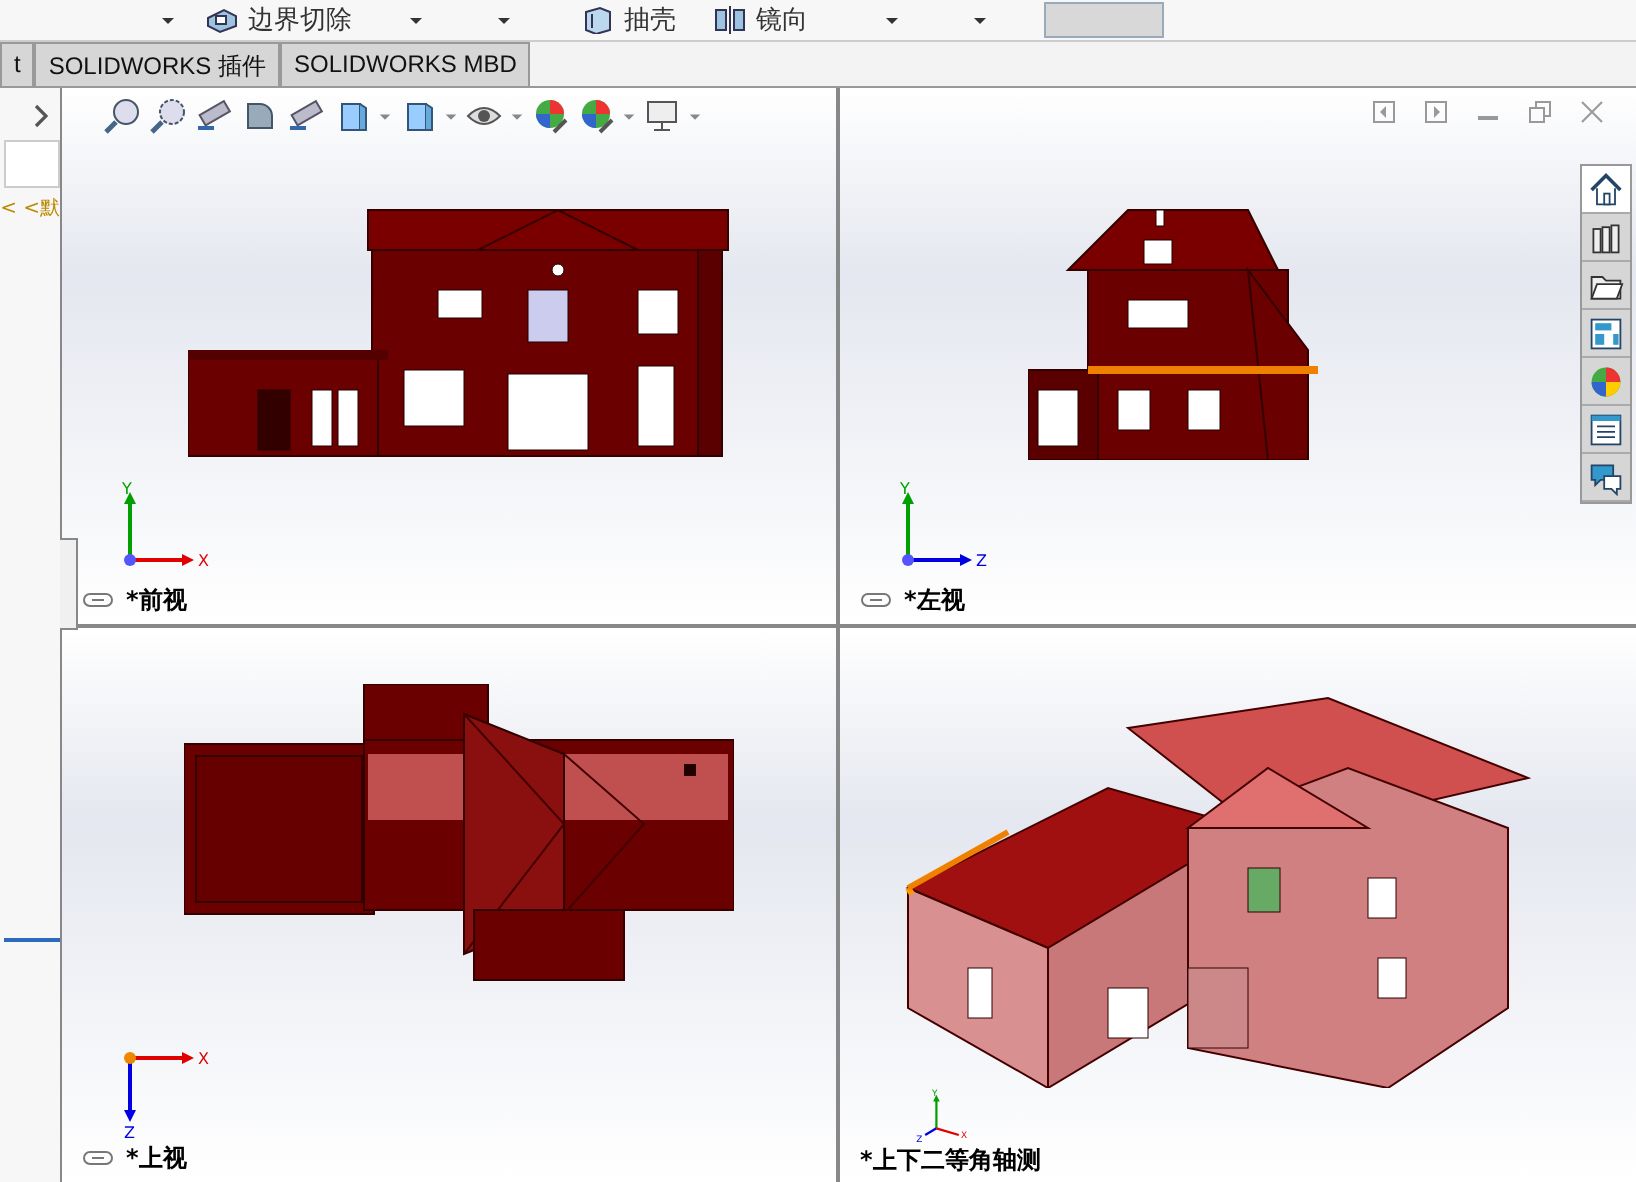  Describe the element at coordinates (164, 1088) in the screenshot. I see `axis-triad-drawing: Z X` at that location.